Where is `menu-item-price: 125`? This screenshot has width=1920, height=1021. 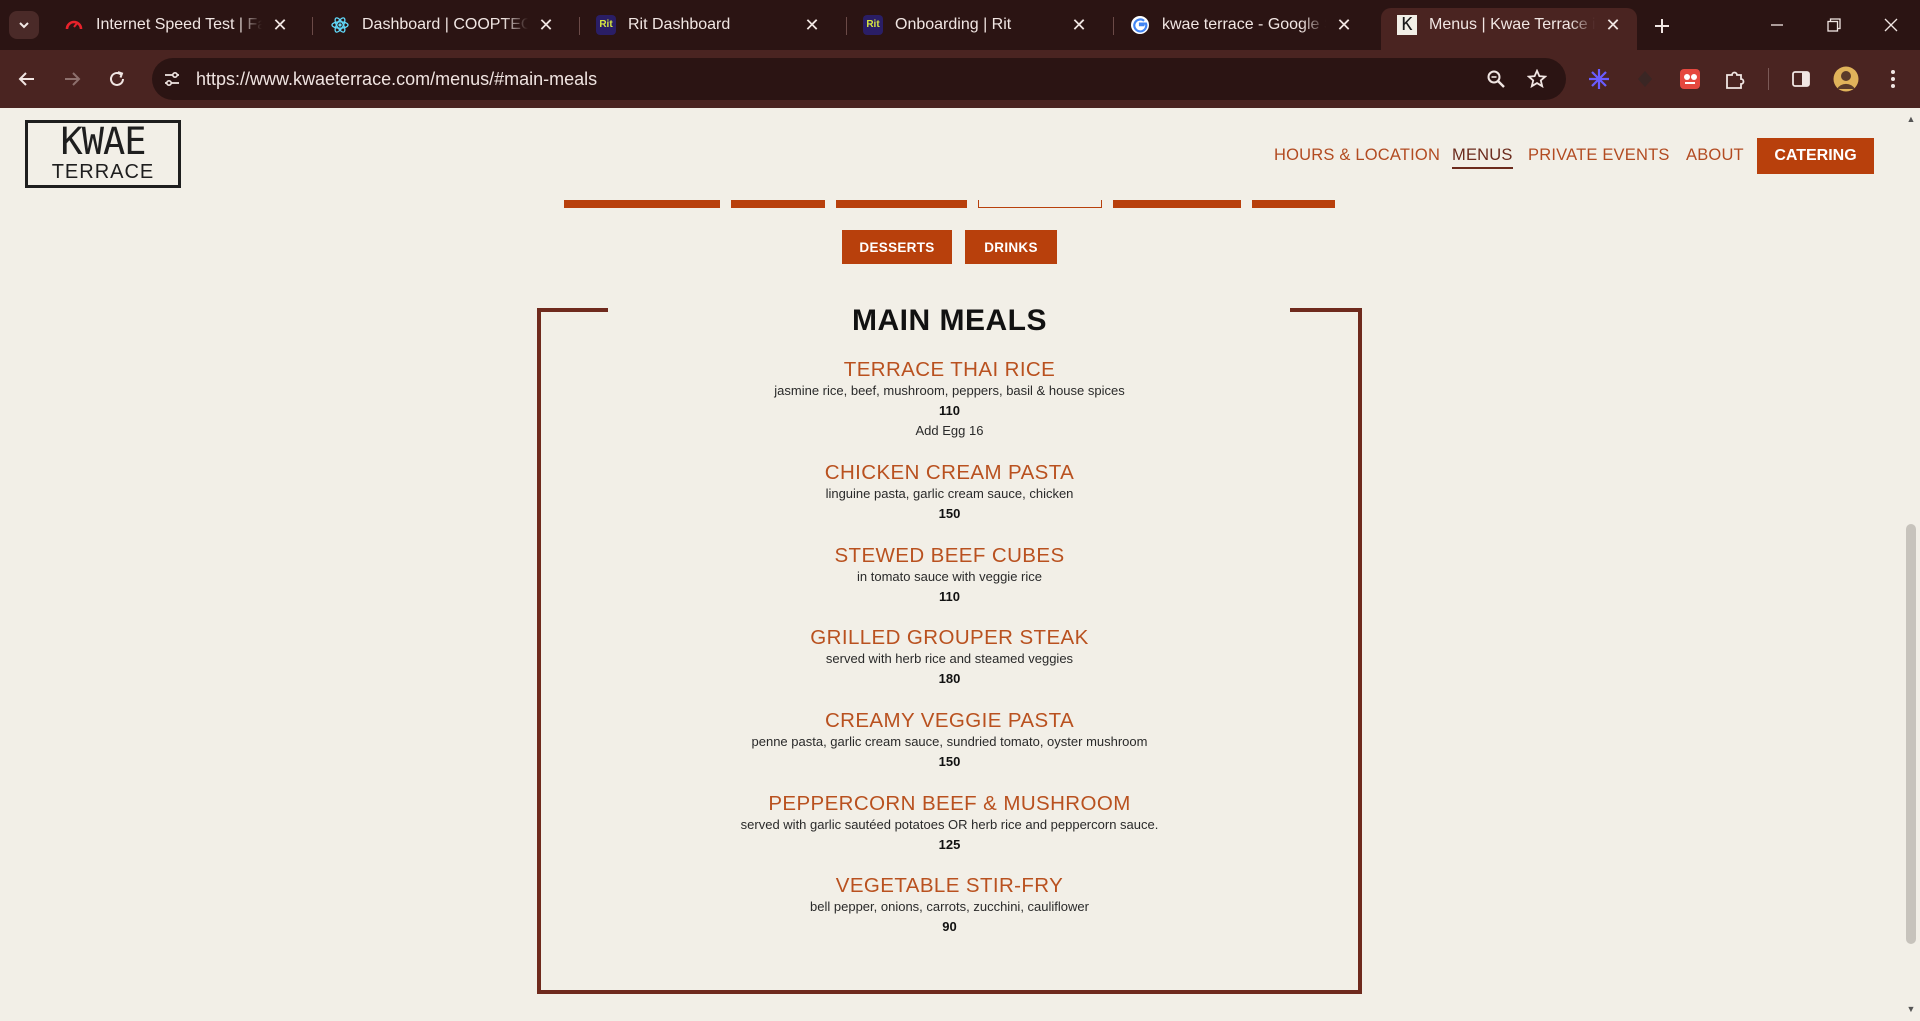
menu-item-price: 125 is located at coordinates (949, 844).